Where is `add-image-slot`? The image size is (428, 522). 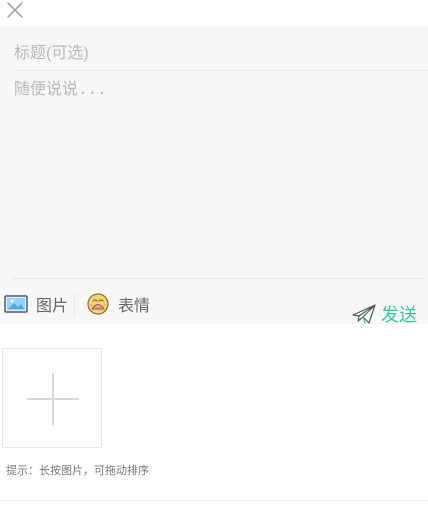
add-image-slot is located at coordinates (52, 398).